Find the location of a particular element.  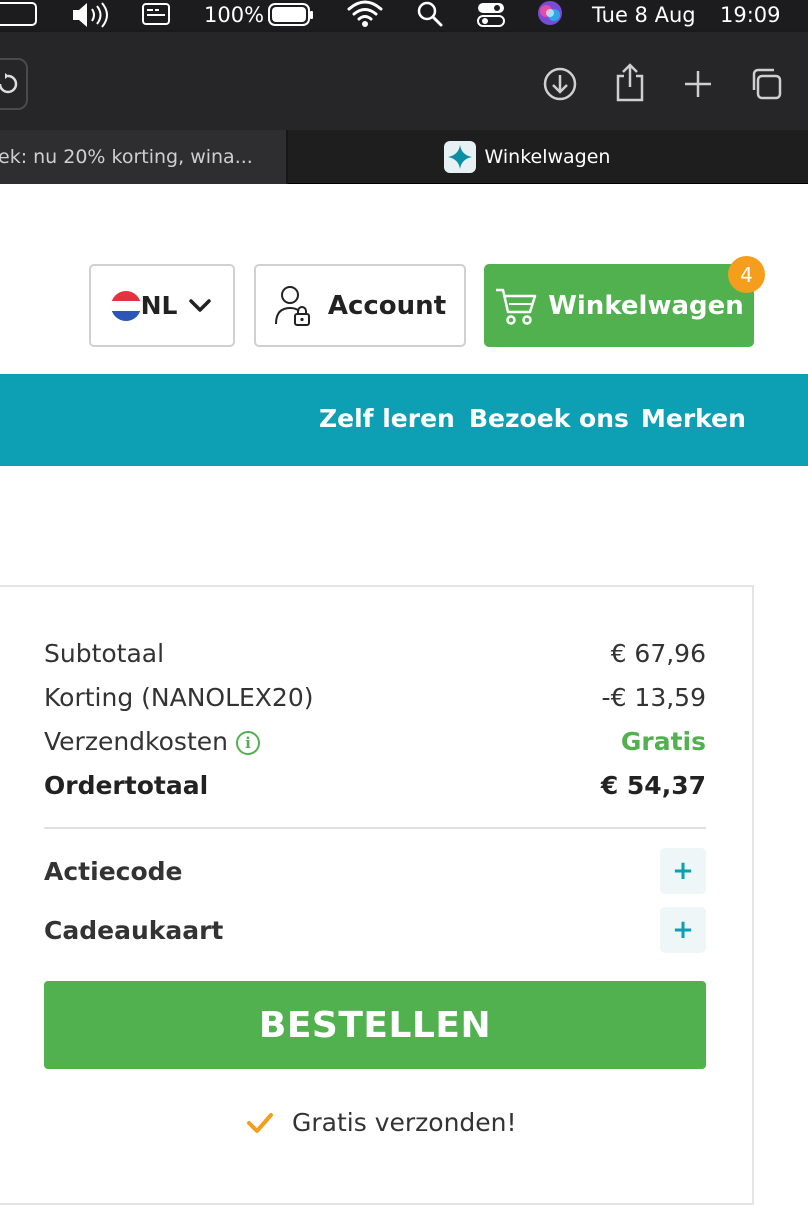

promo-code-row: Actiecode + is located at coordinates (375, 871).